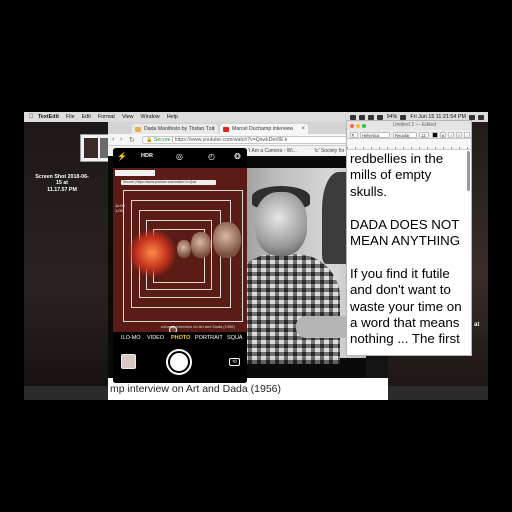  I want to click on camera-mode-selector: ILO-MO VIDEO PHOTO PORTRAIT SQUA, so click(180, 338).